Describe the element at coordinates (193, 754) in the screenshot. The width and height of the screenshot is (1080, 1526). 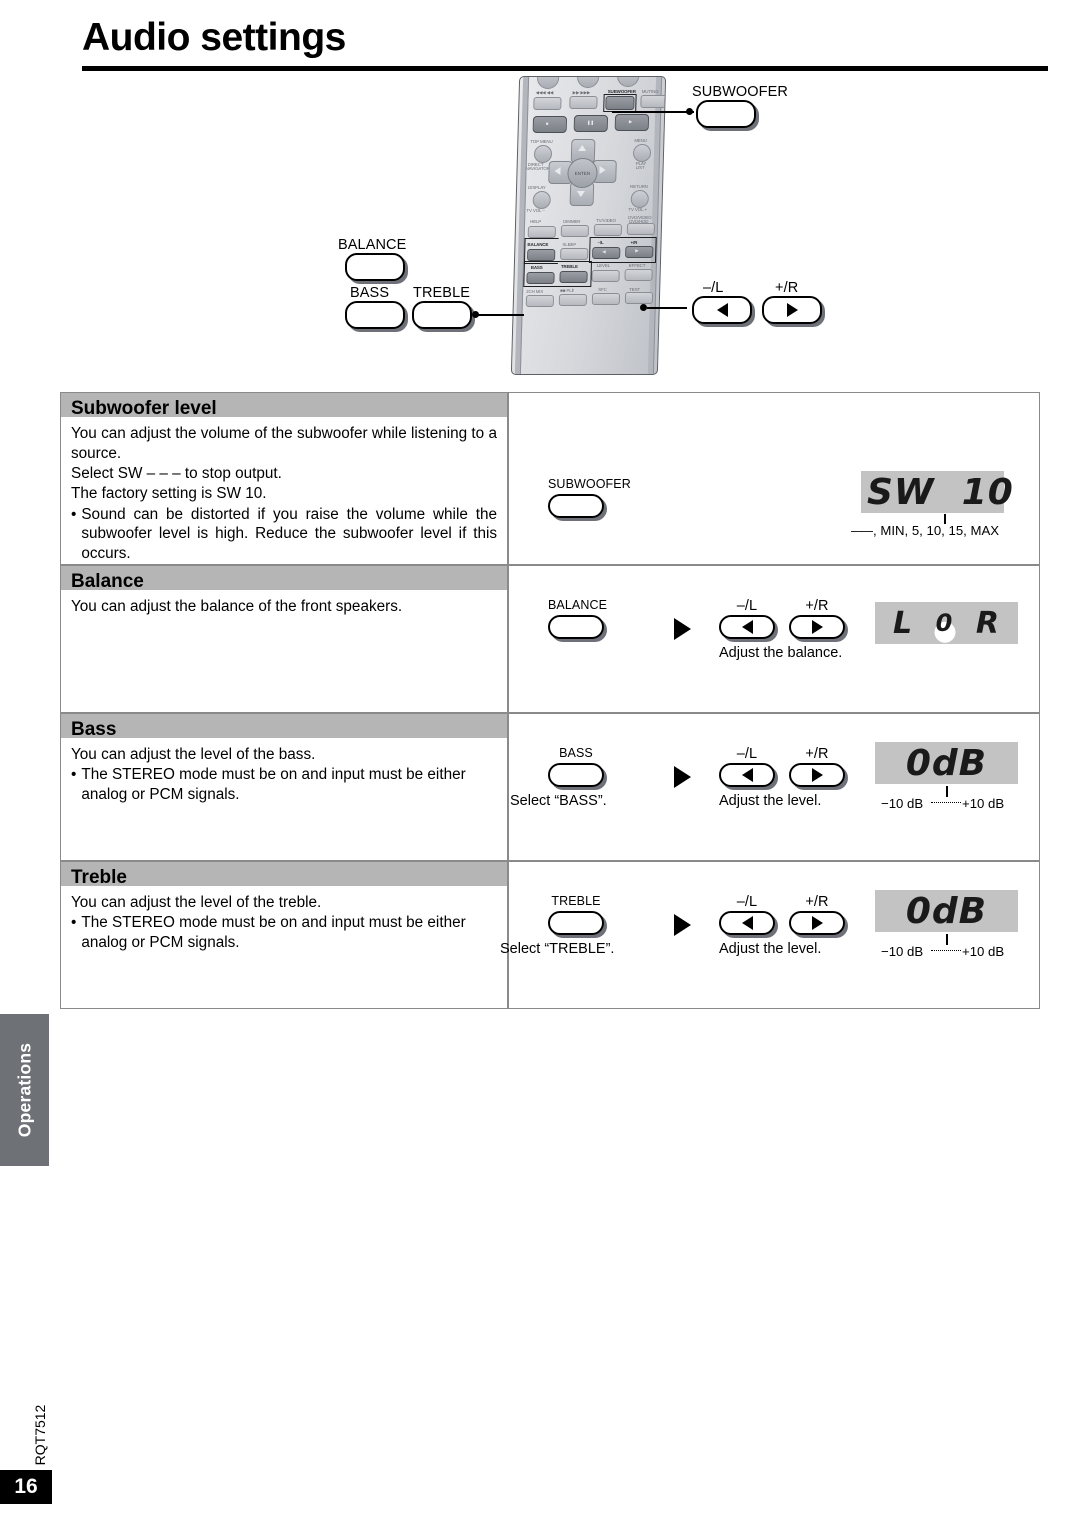
I see `body-line: You can adjust the level of the bass.` at that location.